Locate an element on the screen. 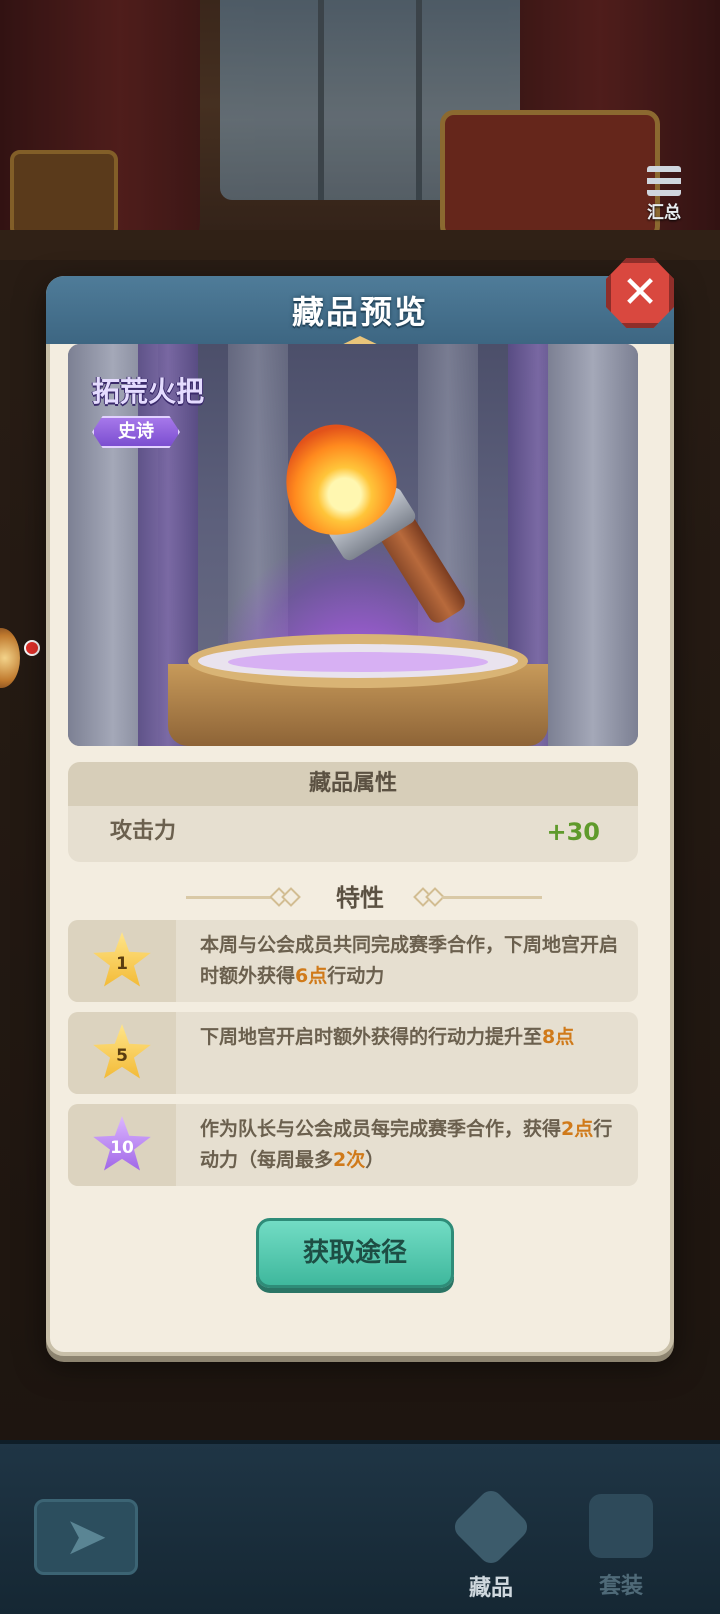  back-button: ➤ is located at coordinates (86, 1537).